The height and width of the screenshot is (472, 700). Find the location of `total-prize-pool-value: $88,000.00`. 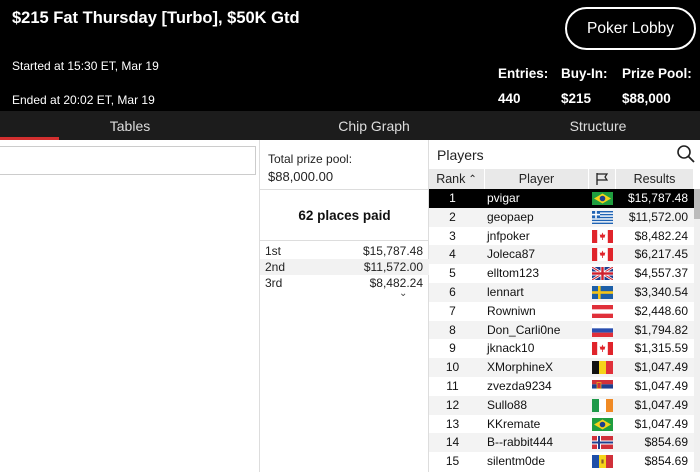

total-prize-pool-value: $88,000.00 is located at coordinates (301, 176).